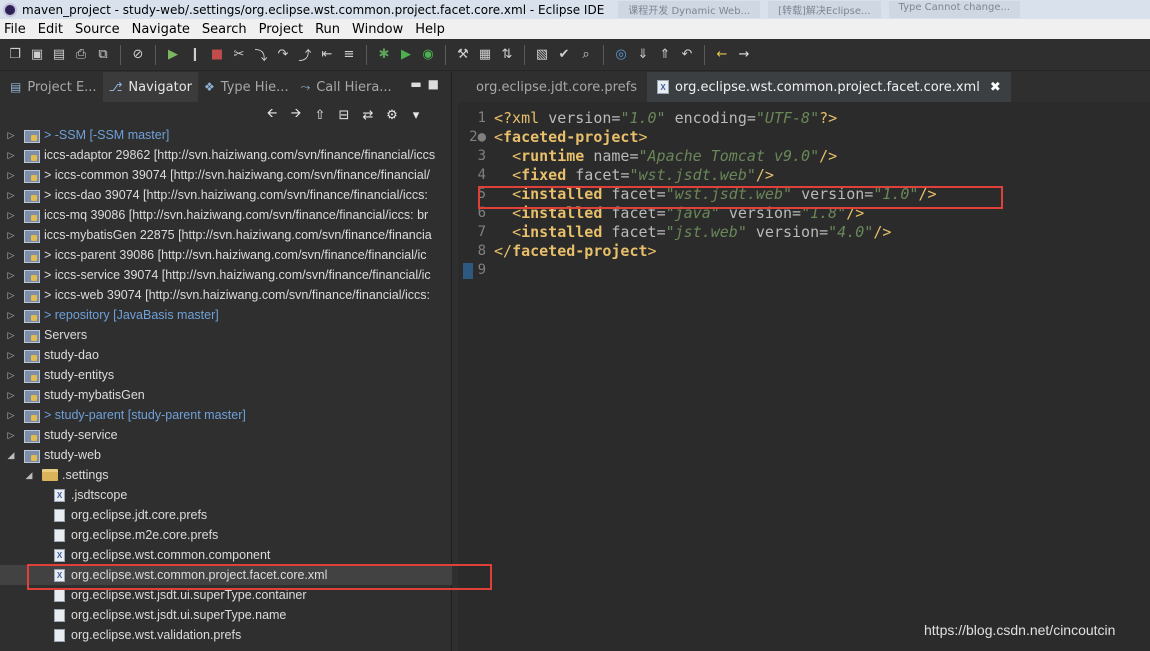 The height and width of the screenshot is (651, 1150). I want to click on skip-breakpoints-icon: ⊘, so click(138, 55).